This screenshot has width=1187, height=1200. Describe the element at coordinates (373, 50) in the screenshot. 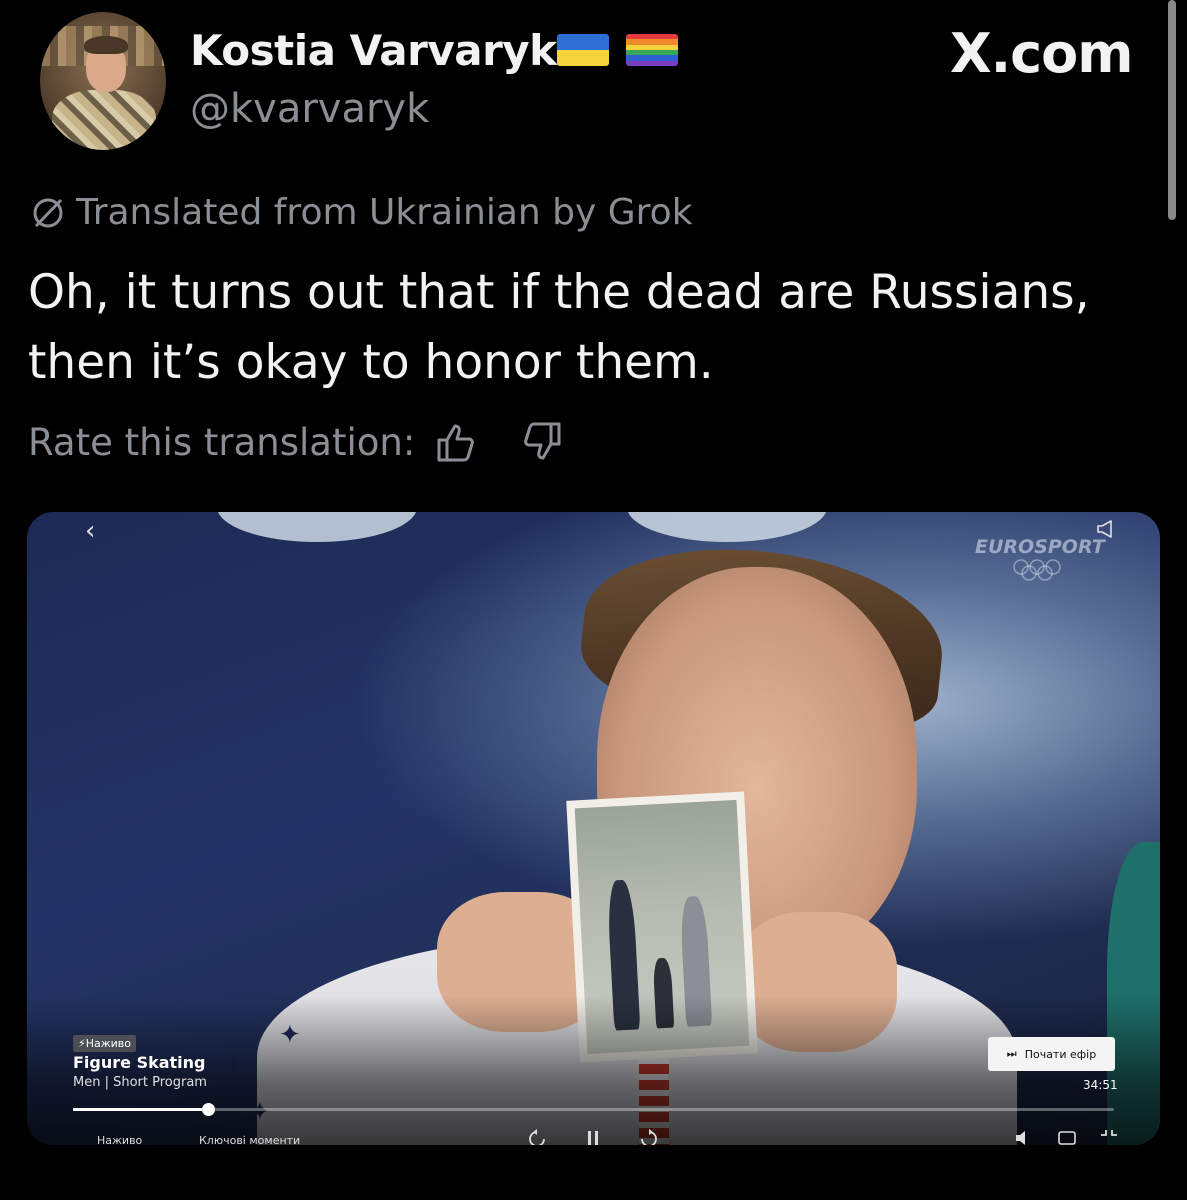

I see `display-name: Kostia Varvaryk` at that location.